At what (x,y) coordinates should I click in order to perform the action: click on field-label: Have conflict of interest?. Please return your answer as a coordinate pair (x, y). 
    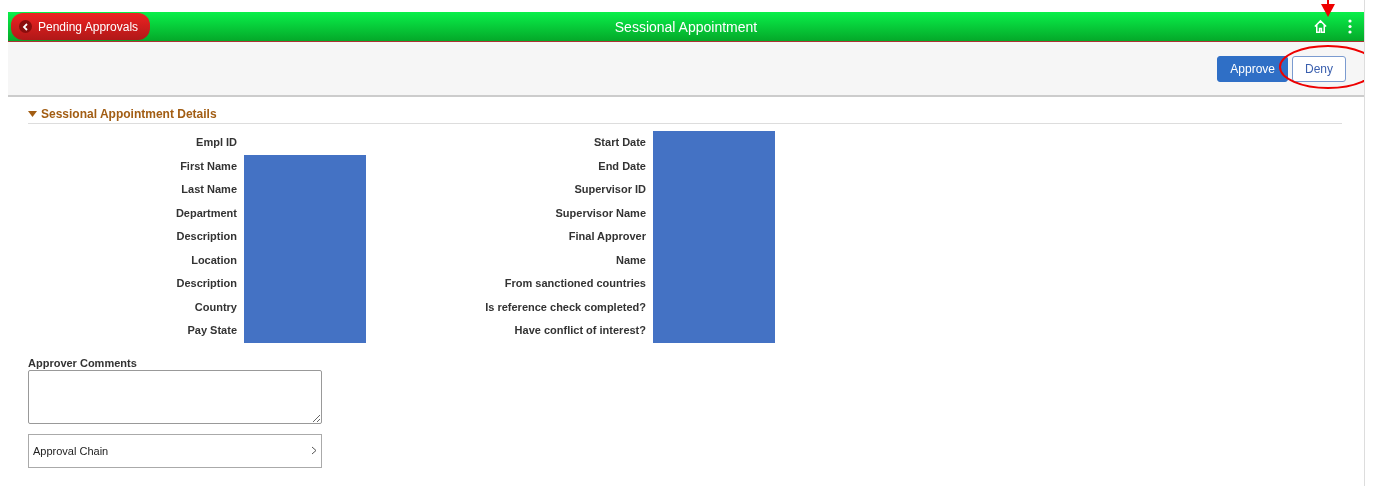
    Looking at the image, I should click on (579, 330).